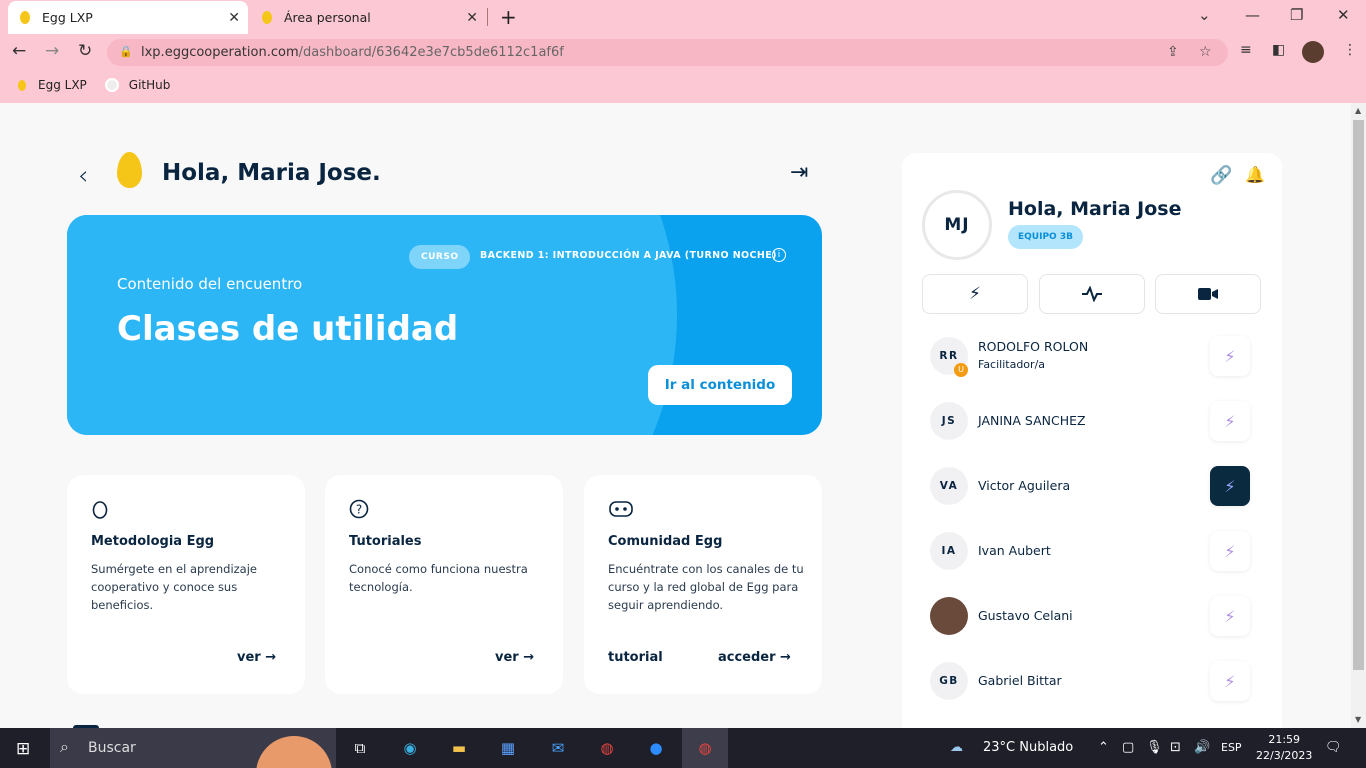  I want to click on tutorial-link: tutorial, so click(635, 657).